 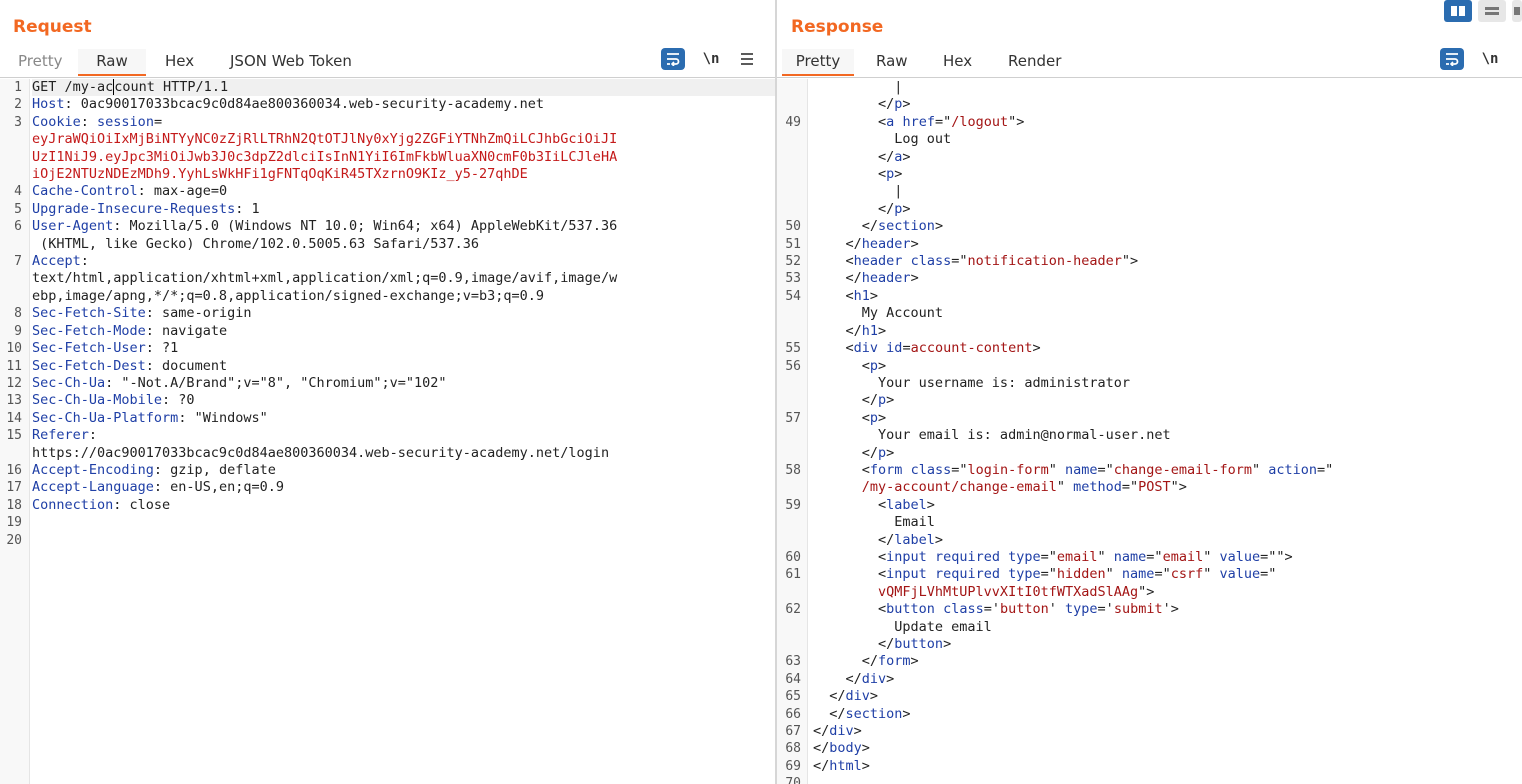 I want to click on response-code-line: 62 <button class='button' type='submit'>, so click(x=1153, y=609).